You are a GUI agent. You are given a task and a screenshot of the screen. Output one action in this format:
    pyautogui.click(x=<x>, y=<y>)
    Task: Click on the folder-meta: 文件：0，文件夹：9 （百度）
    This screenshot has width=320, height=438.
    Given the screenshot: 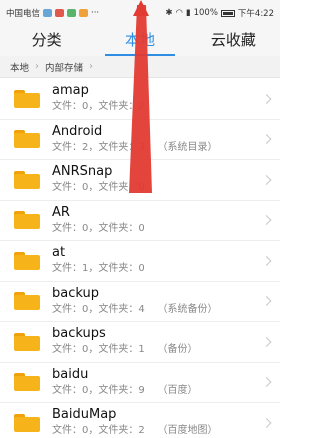 What is the action you would take?
    pyautogui.click(x=125, y=390)
    